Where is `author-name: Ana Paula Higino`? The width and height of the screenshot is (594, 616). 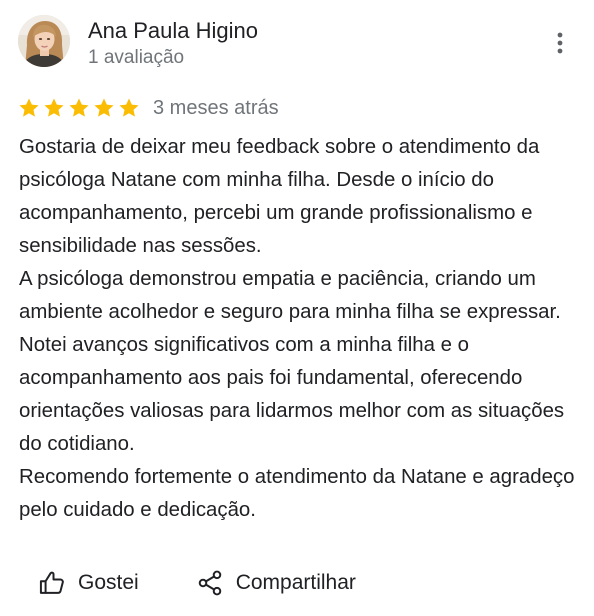 author-name: Ana Paula Higino is located at coordinates (173, 31).